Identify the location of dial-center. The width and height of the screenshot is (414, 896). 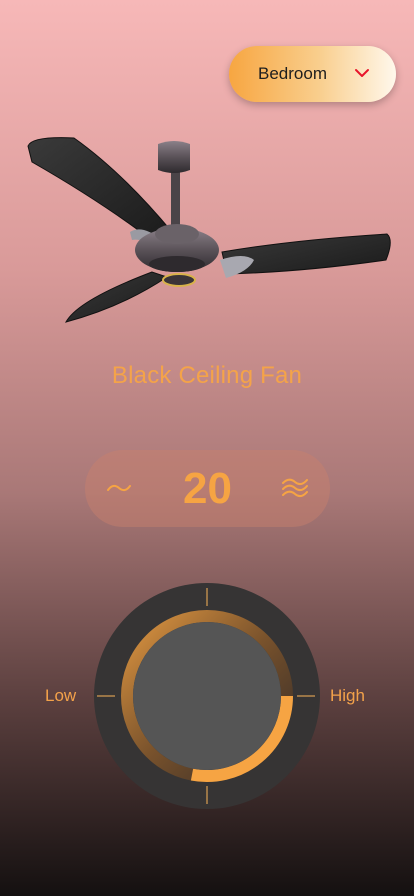
(207, 696).